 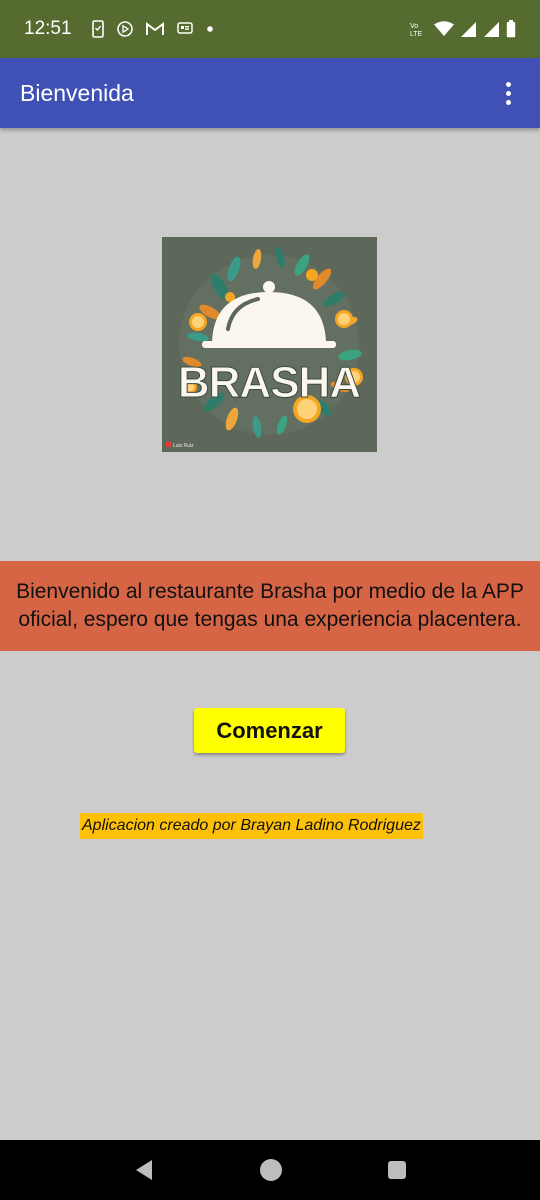 What do you see at coordinates (397, 1170) in the screenshot?
I see `recents-icon` at bounding box center [397, 1170].